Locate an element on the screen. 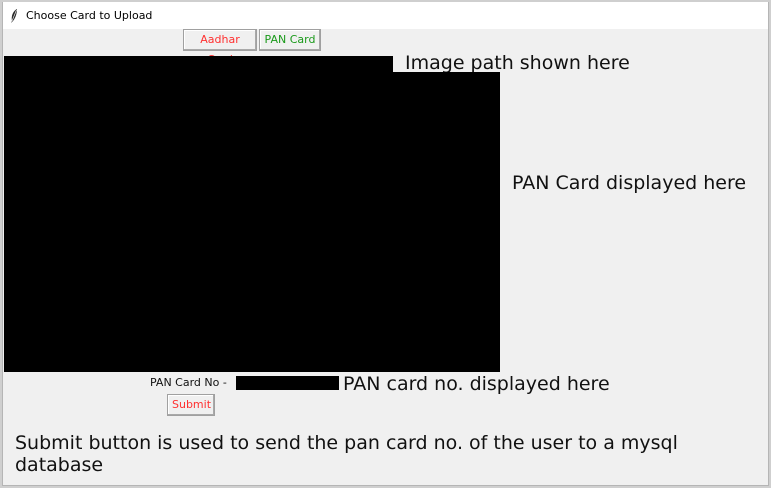 The image size is (771, 488). image-path-annotation: Image path shown here is located at coordinates (517, 63).